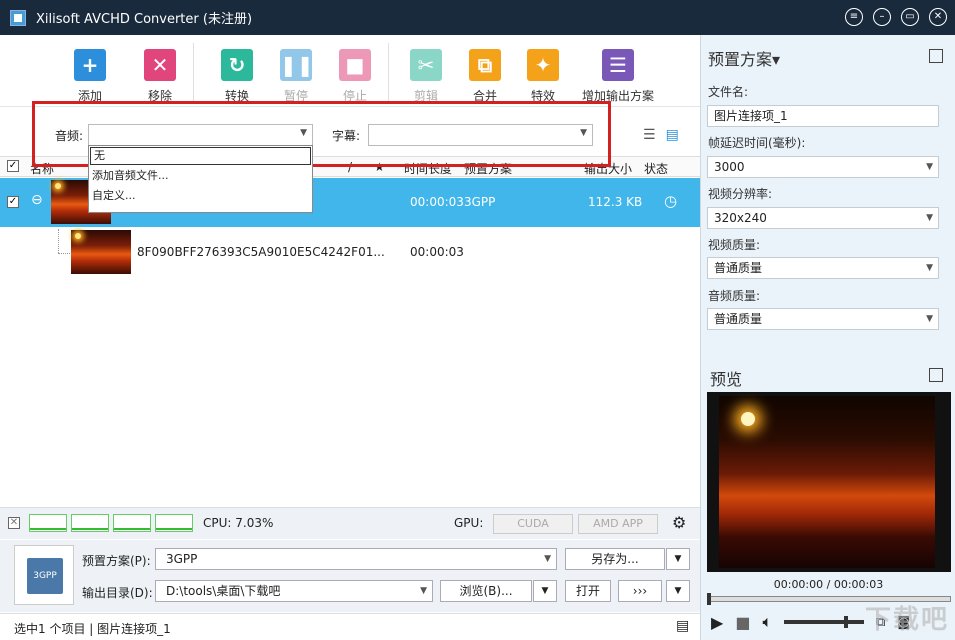  What do you see at coordinates (767, 622) in the screenshot?
I see `volume-icon: 🔈︎` at bounding box center [767, 622].